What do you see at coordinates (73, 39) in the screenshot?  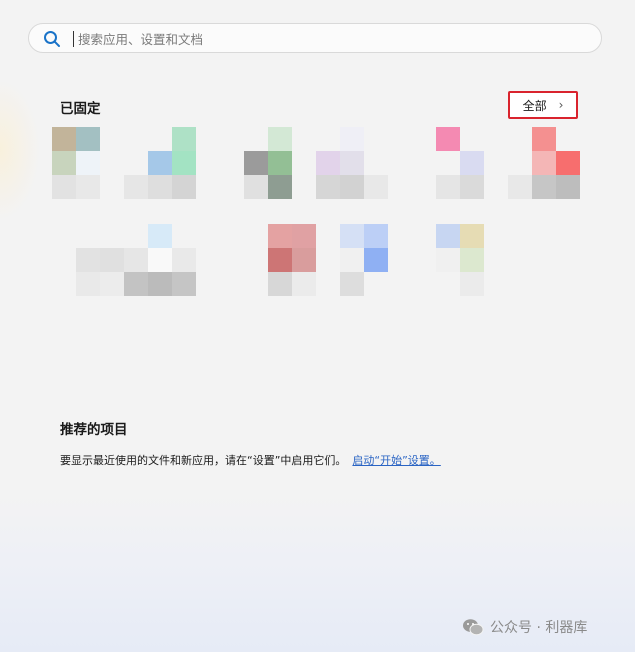 I see `text-caret` at bounding box center [73, 39].